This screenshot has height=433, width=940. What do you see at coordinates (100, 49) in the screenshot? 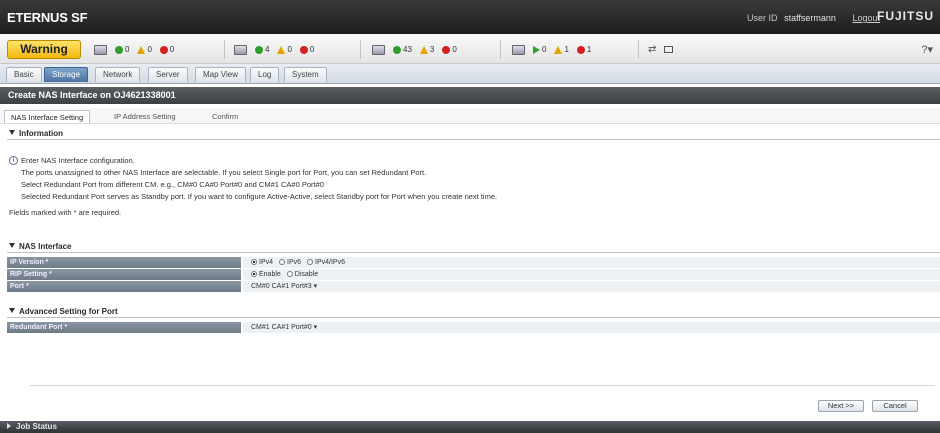
I see `server-icon` at bounding box center [100, 49].